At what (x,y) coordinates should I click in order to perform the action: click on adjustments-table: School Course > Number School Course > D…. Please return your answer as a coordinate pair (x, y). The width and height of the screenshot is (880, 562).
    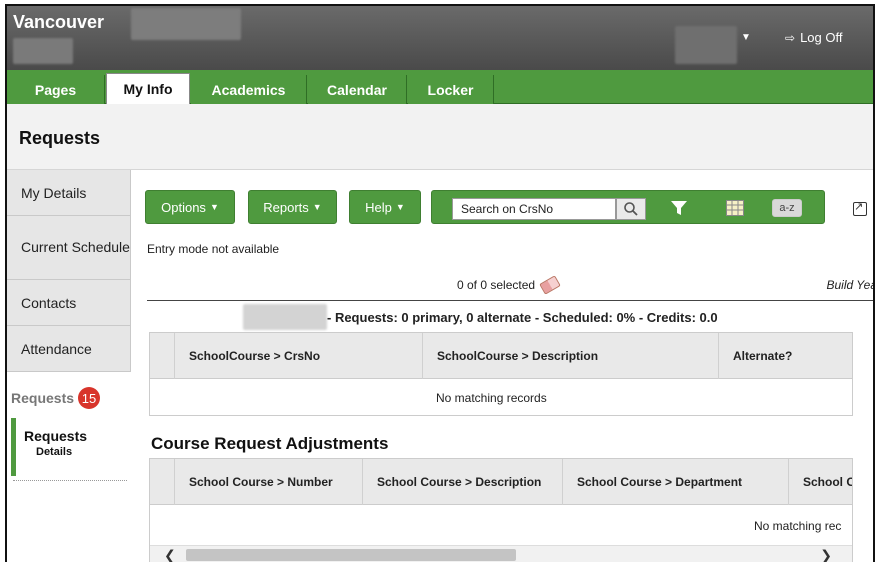
    Looking at the image, I should click on (501, 510).